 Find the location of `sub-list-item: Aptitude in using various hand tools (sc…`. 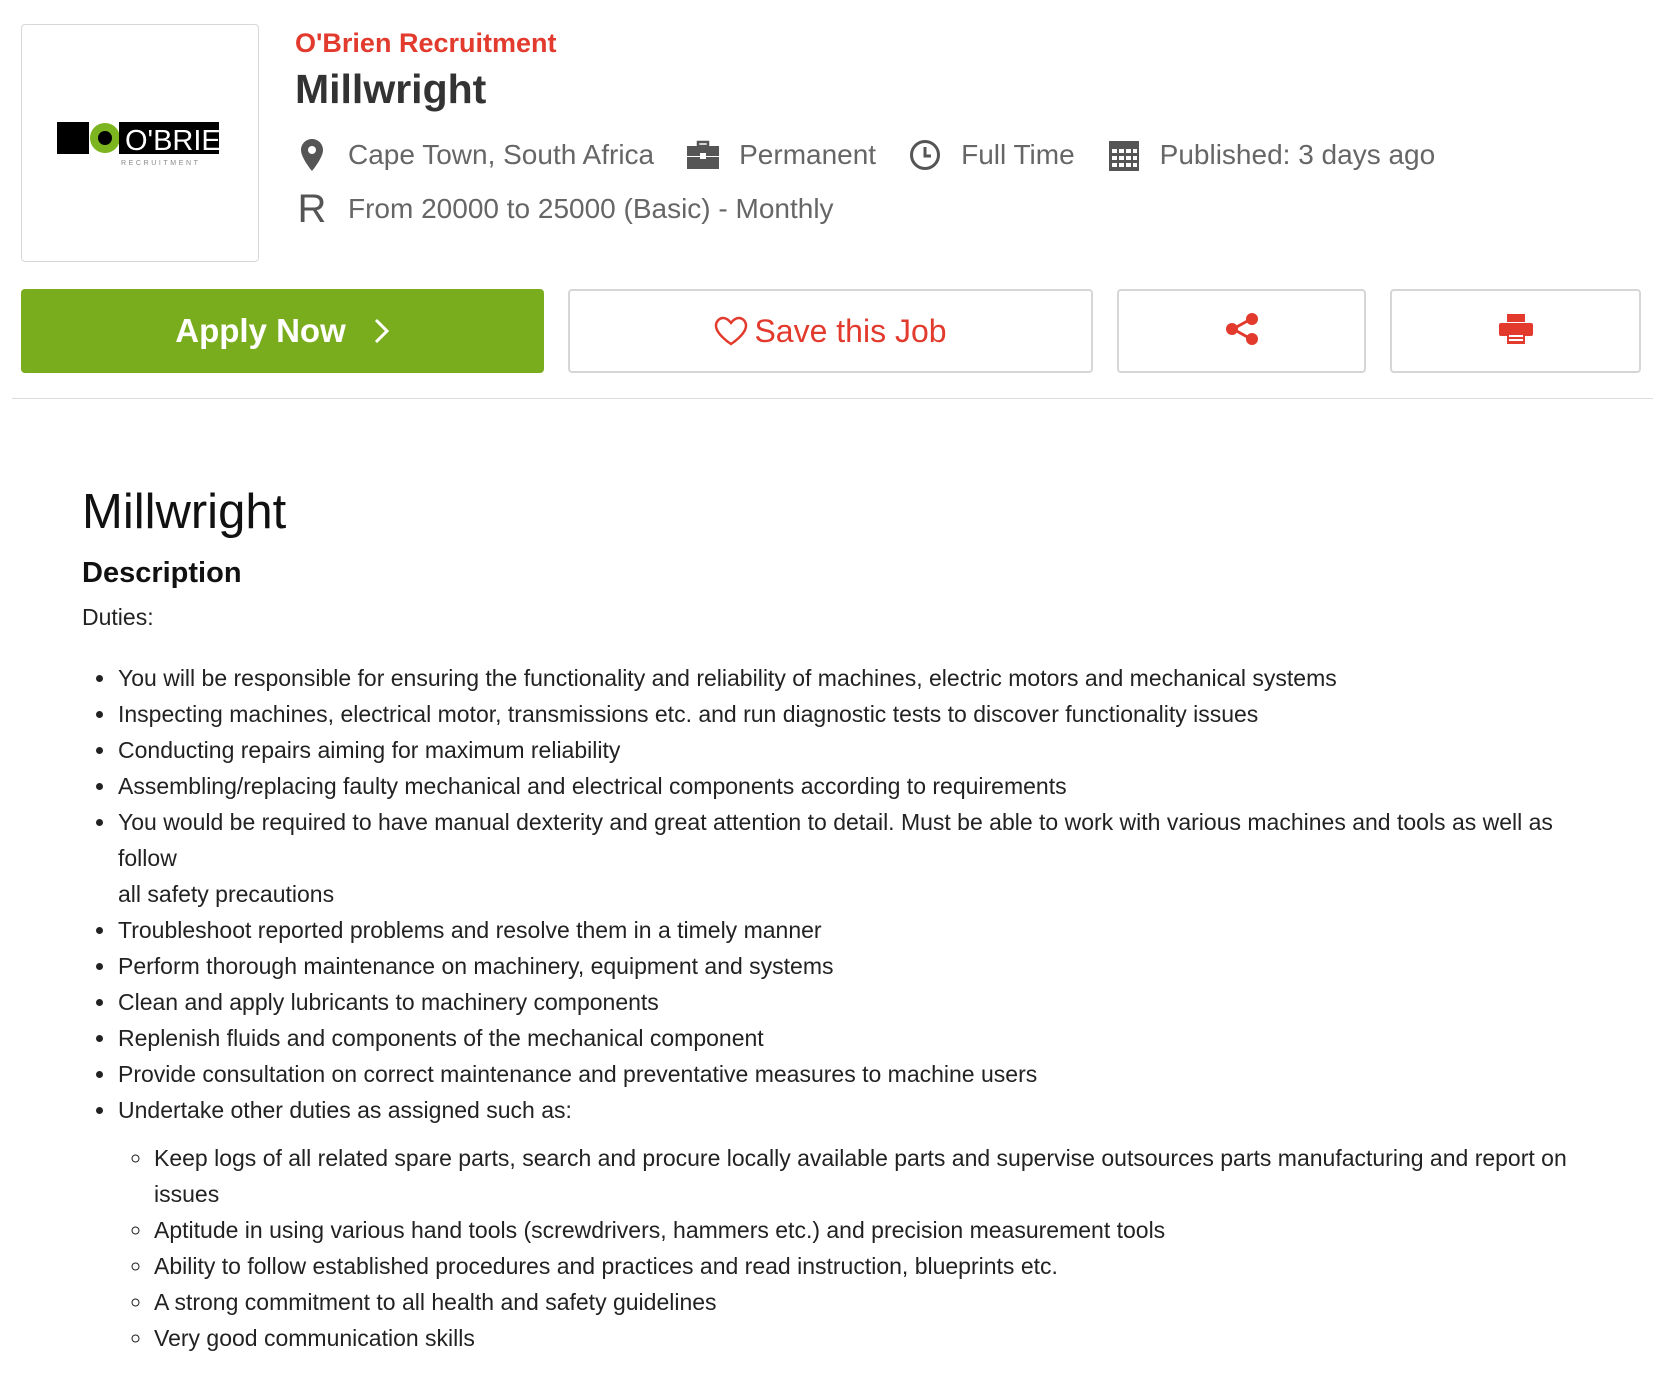

sub-list-item: Aptitude in using various hand tools (sc… is located at coordinates (867, 1230).